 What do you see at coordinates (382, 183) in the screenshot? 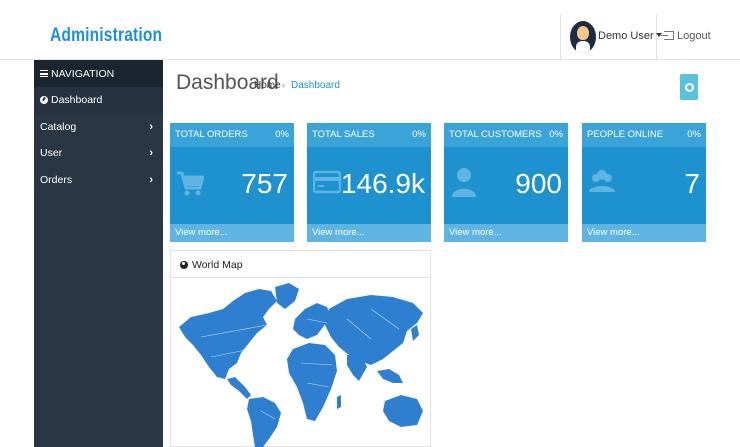
I see `tile-value: 146.9k` at bounding box center [382, 183].